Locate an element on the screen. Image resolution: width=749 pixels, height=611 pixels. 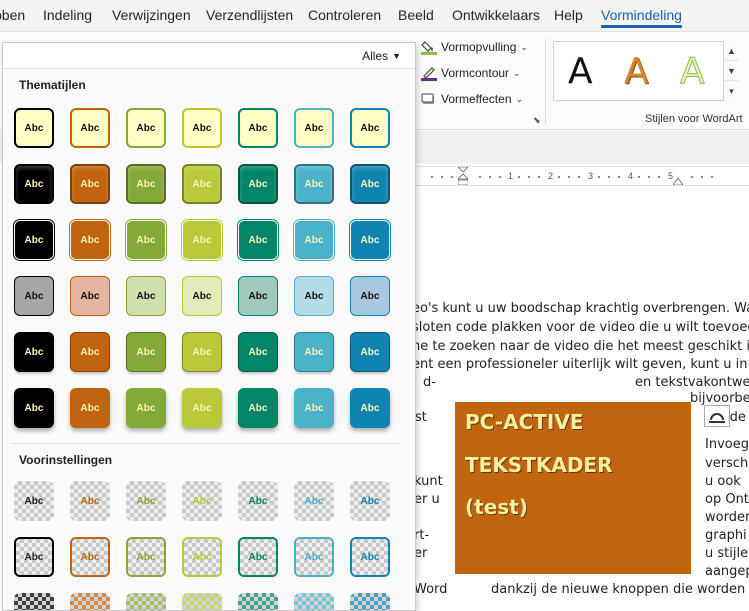
right-indent-marker-icon is located at coordinates (678, 176).